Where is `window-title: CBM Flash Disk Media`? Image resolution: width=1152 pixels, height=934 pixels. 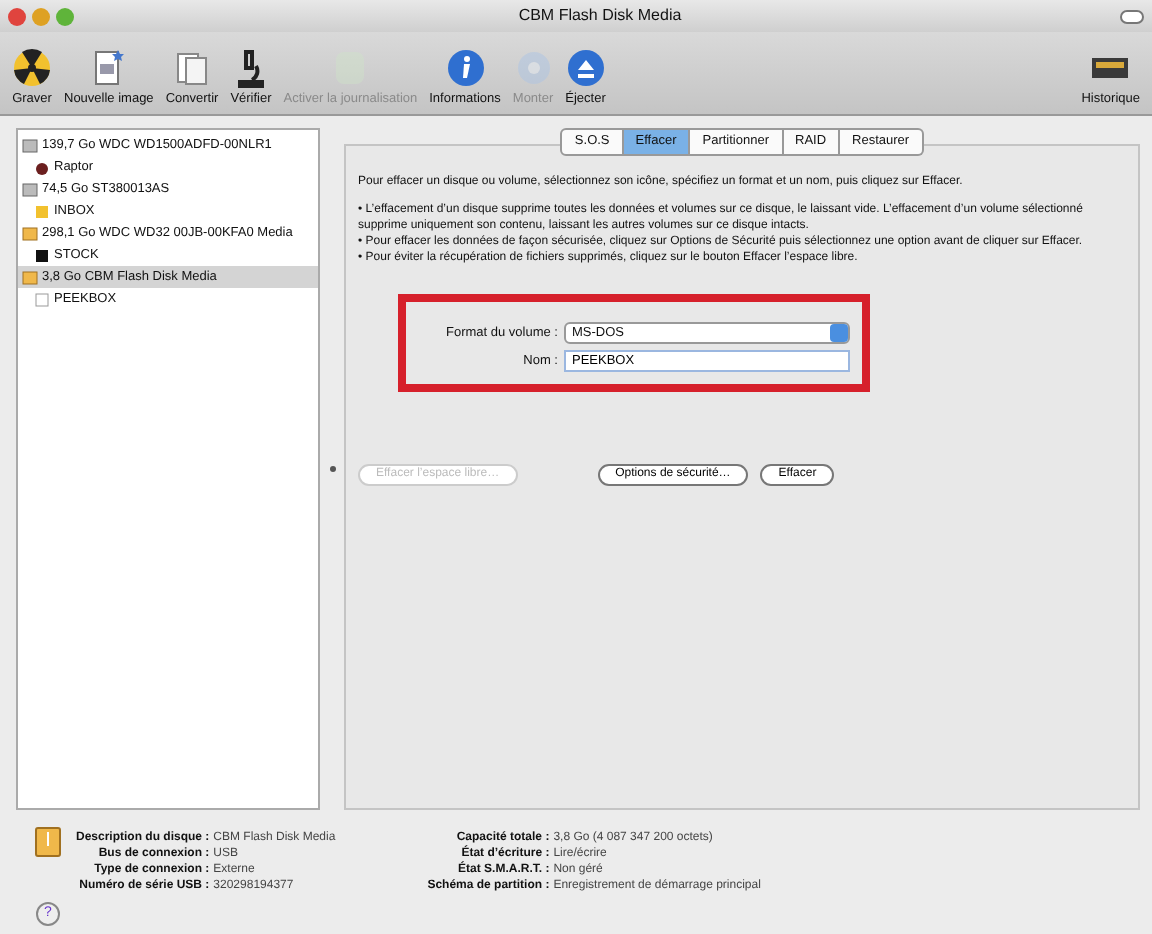 window-title: CBM Flash Disk Media is located at coordinates (600, 16).